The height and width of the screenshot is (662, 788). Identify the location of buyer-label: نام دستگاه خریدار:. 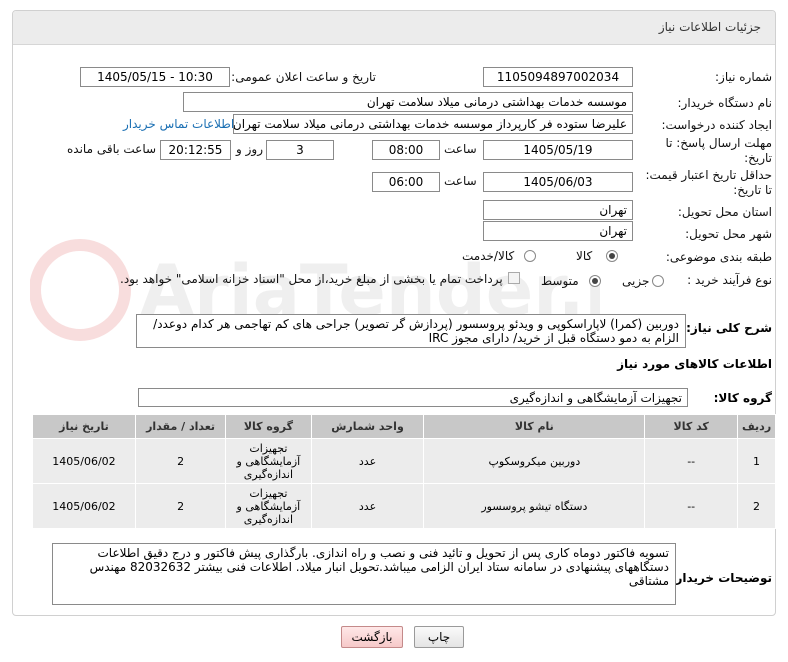
(725, 103).